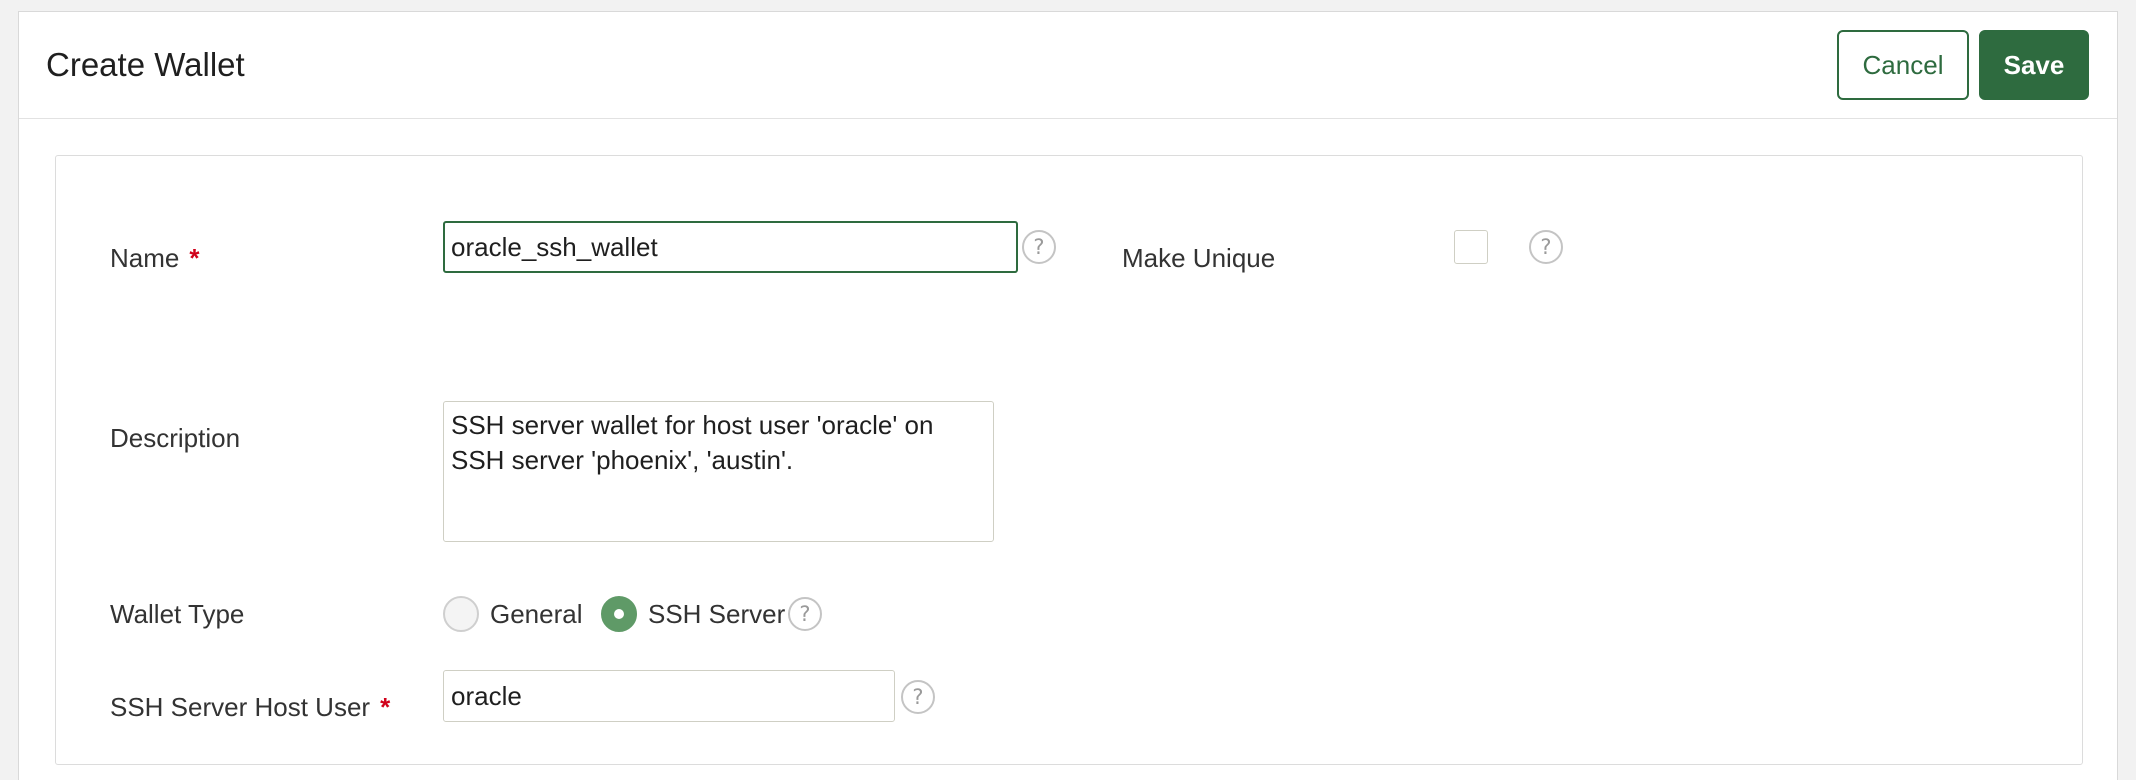 The width and height of the screenshot is (2136, 780). What do you see at coordinates (536, 614) in the screenshot?
I see `wallet-type-general-label: General` at bounding box center [536, 614].